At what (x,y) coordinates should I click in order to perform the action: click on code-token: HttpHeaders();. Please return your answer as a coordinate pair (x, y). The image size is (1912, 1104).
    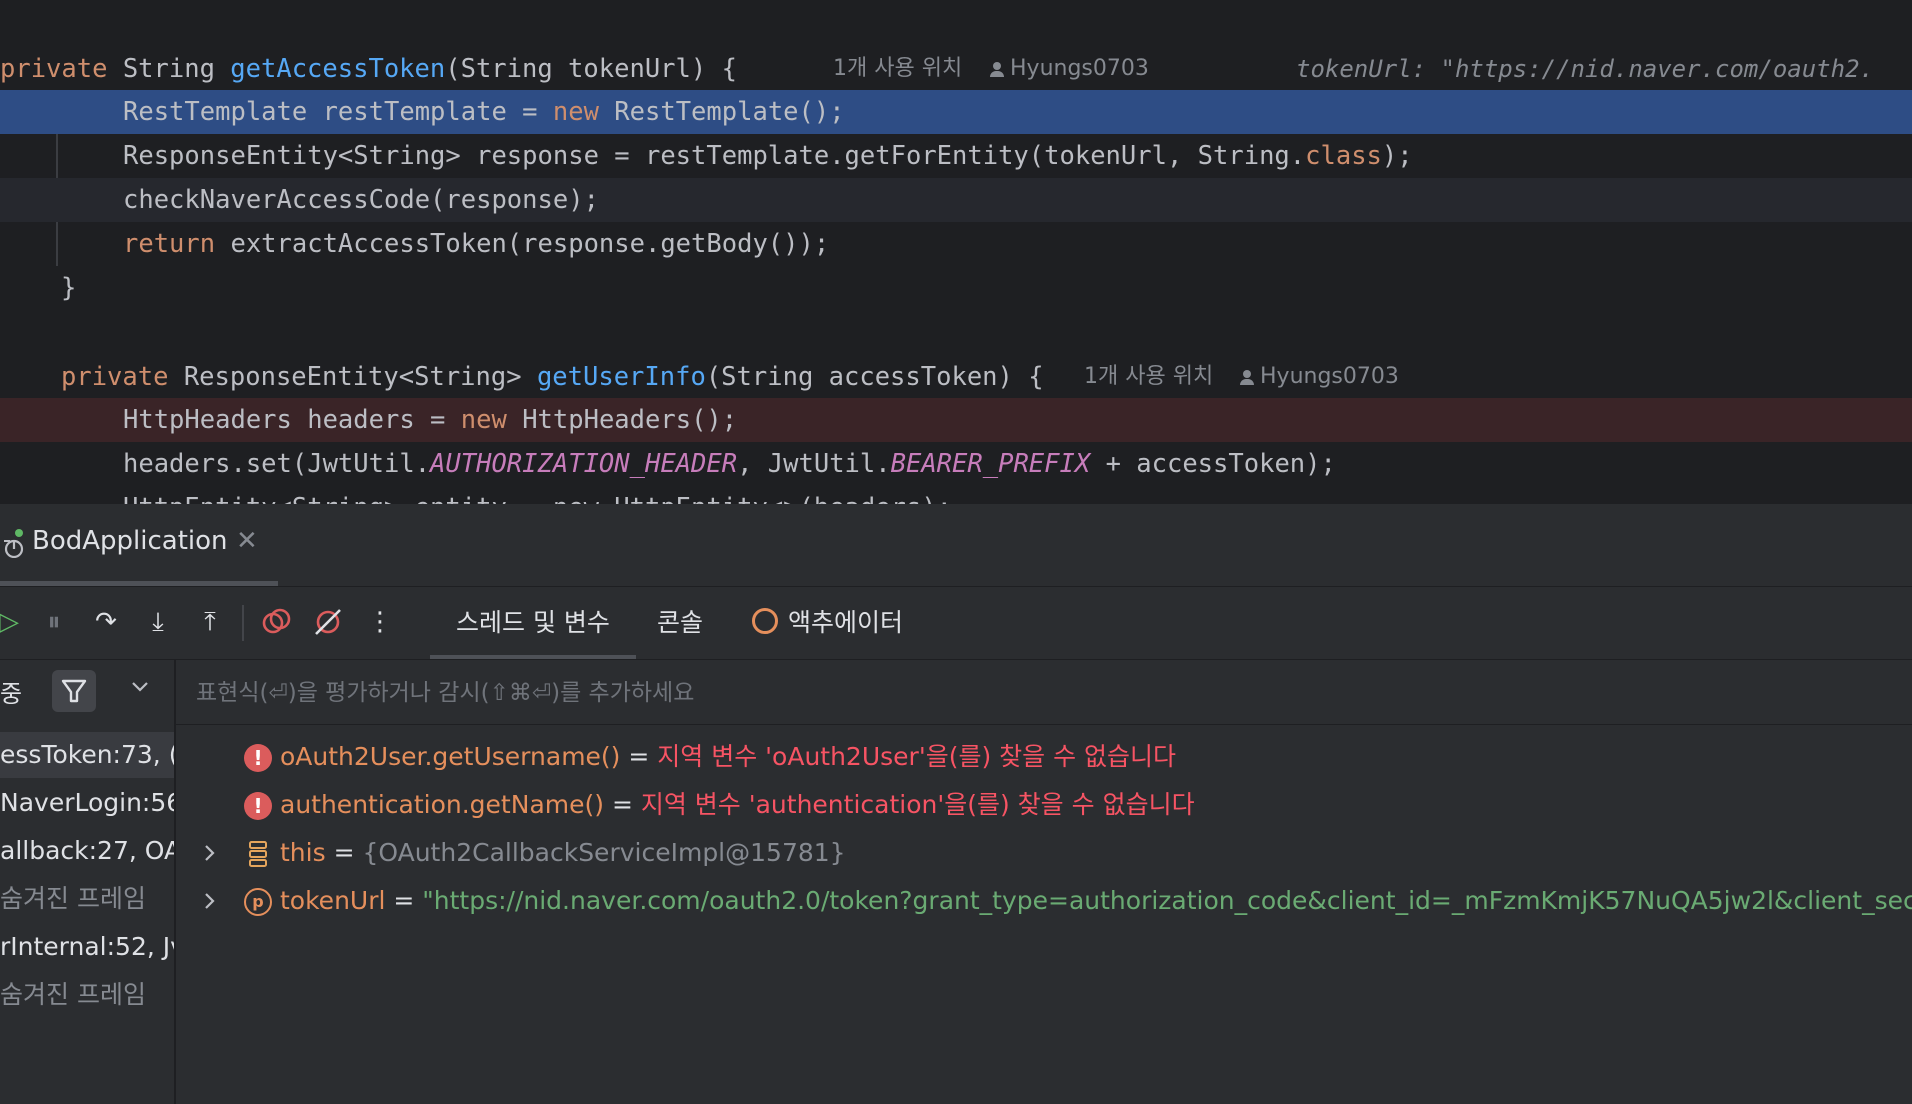
    Looking at the image, I should click on (630, 420).